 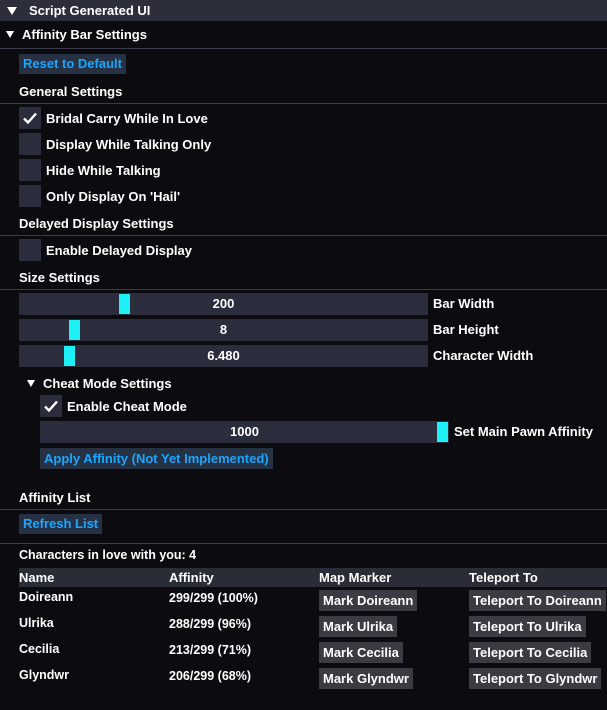 What do you see at coordinates (39, 649) in the screenshot?
I see `table-row-name: Cecilia` at bounding box center [39, 649].